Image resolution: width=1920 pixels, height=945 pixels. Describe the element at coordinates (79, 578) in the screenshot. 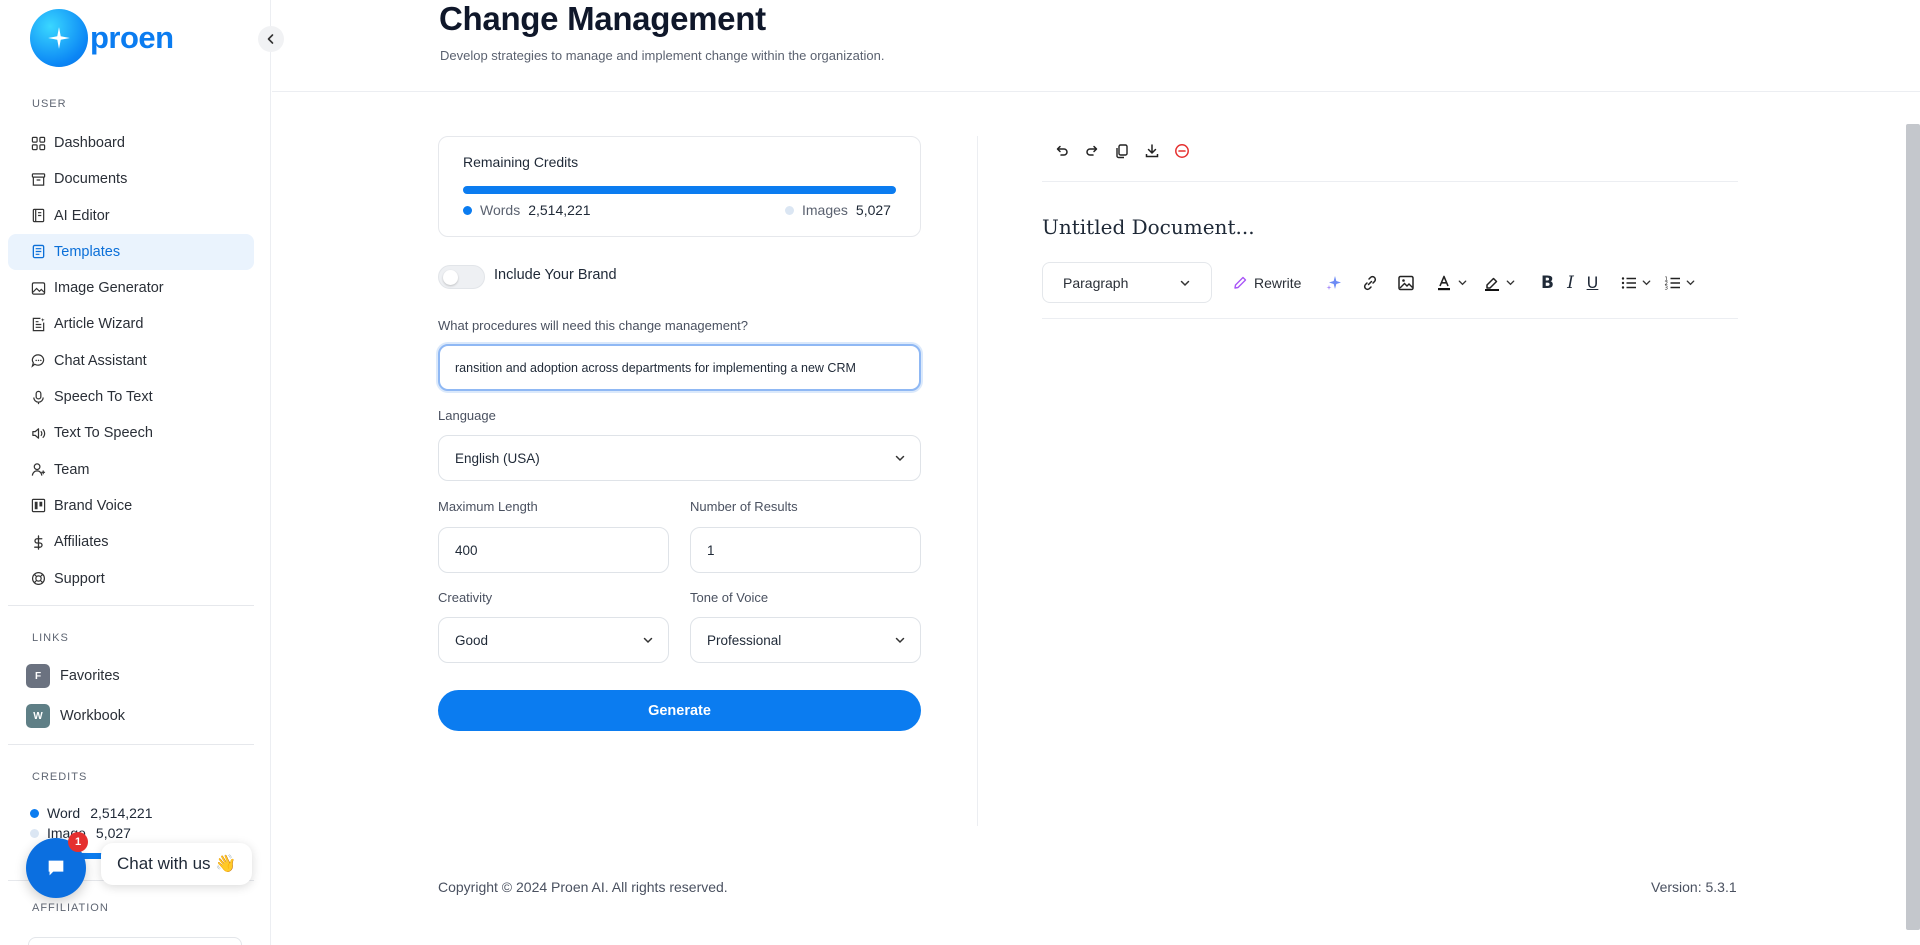

I see `sidebar-item-label: Support` at that location.